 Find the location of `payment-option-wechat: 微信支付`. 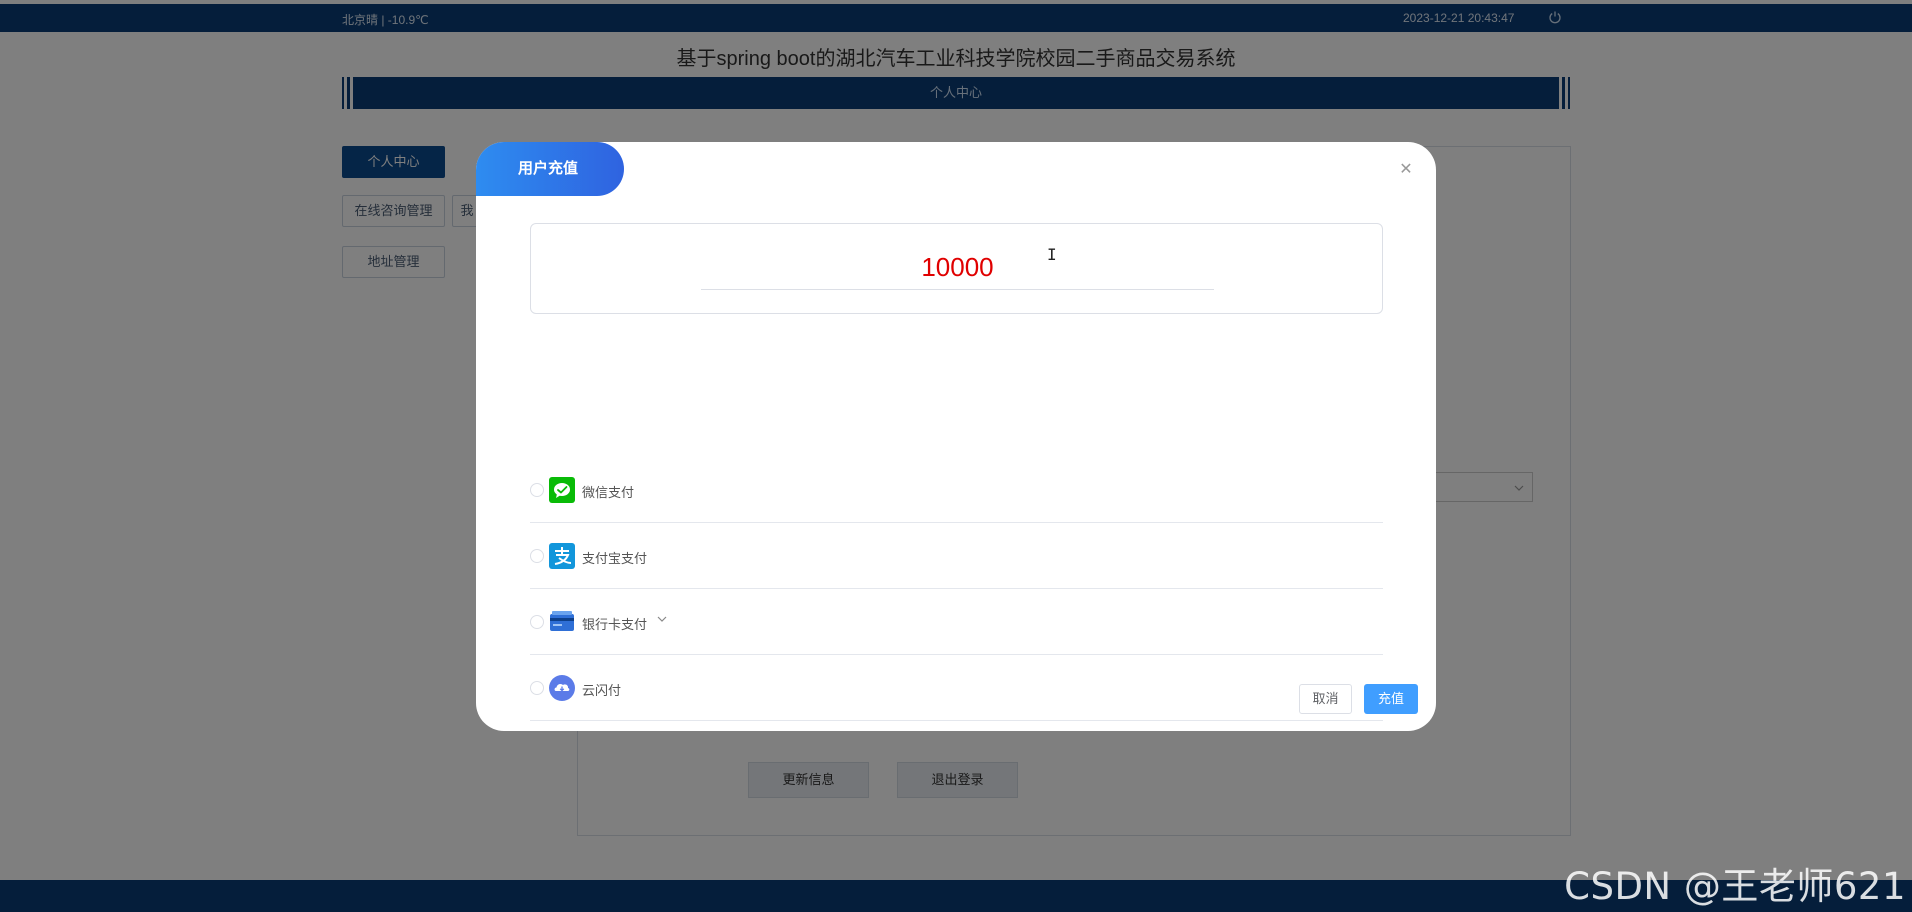

payment-option-wechat: 微信支付 is located at coordinates (956, 490).